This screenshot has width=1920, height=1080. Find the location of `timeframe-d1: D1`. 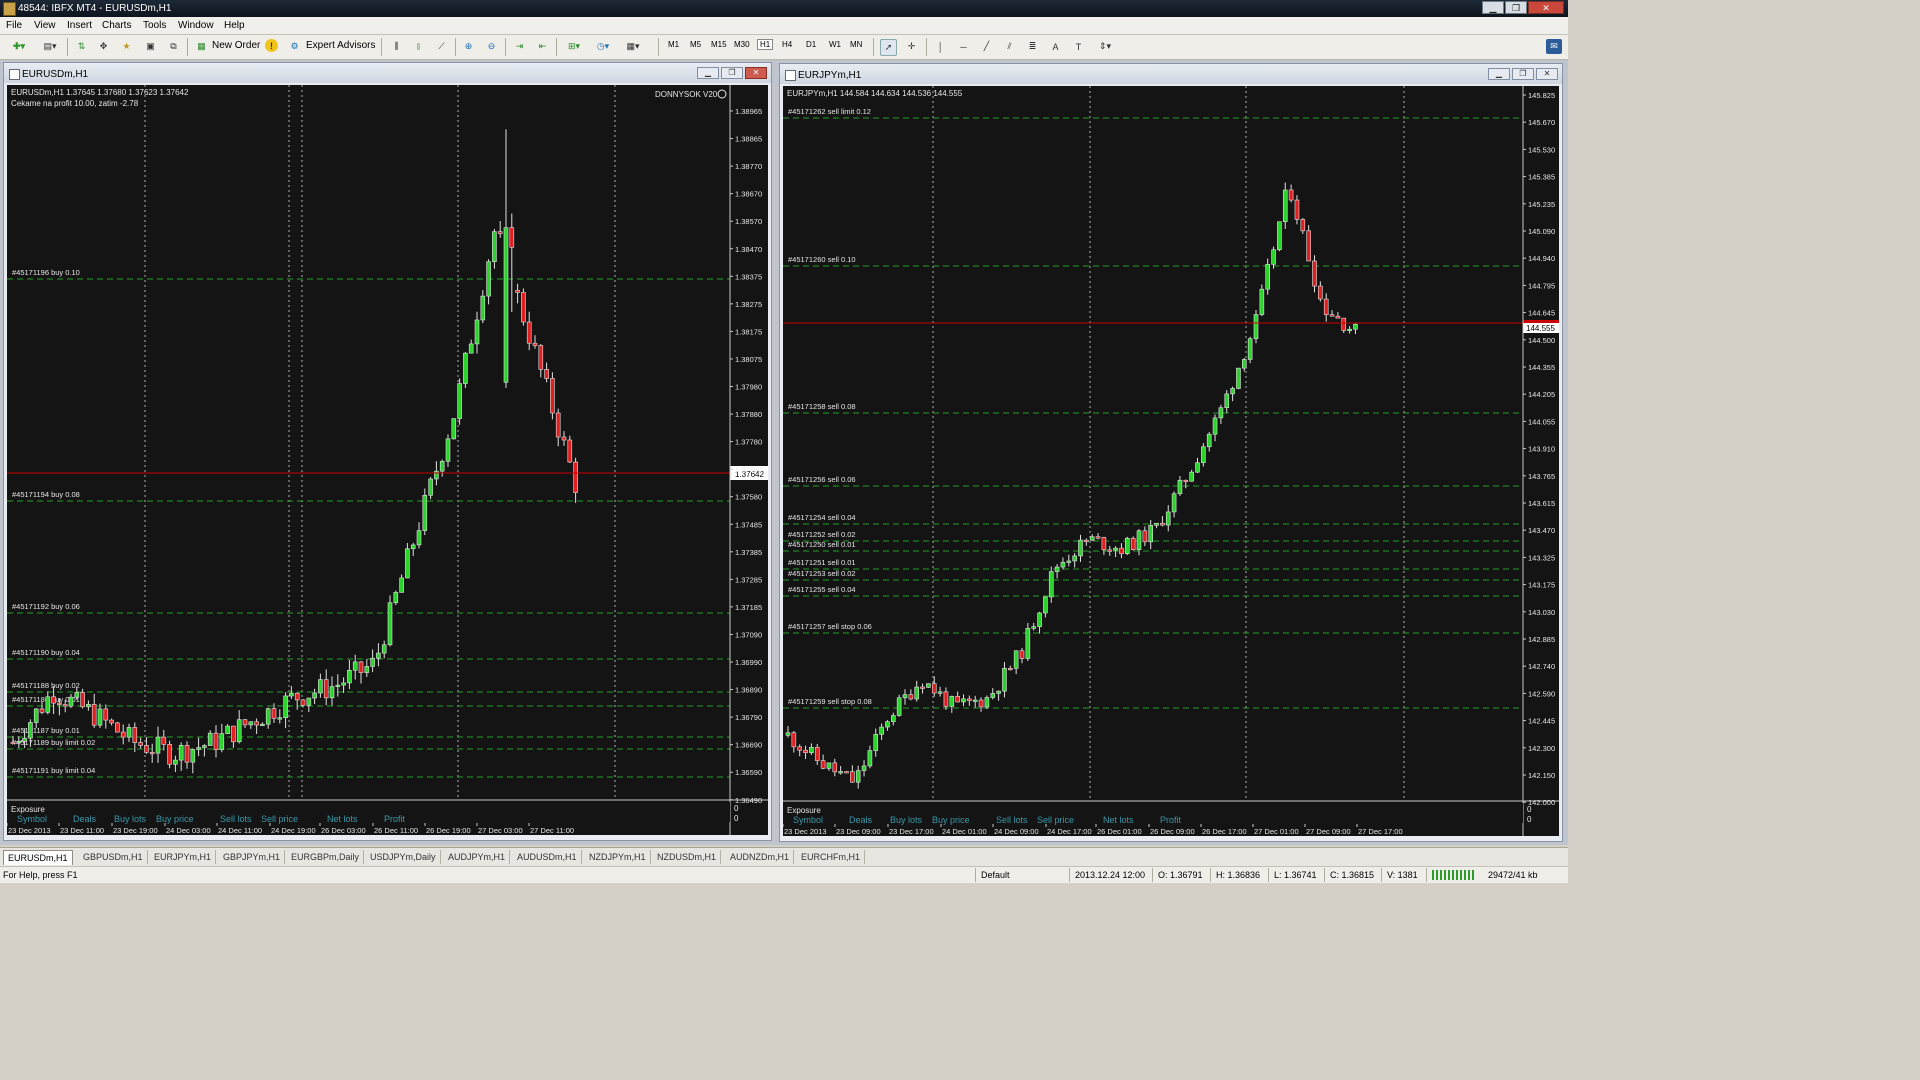

timeframe-d1: D1 is located at coordinates (811, 44).